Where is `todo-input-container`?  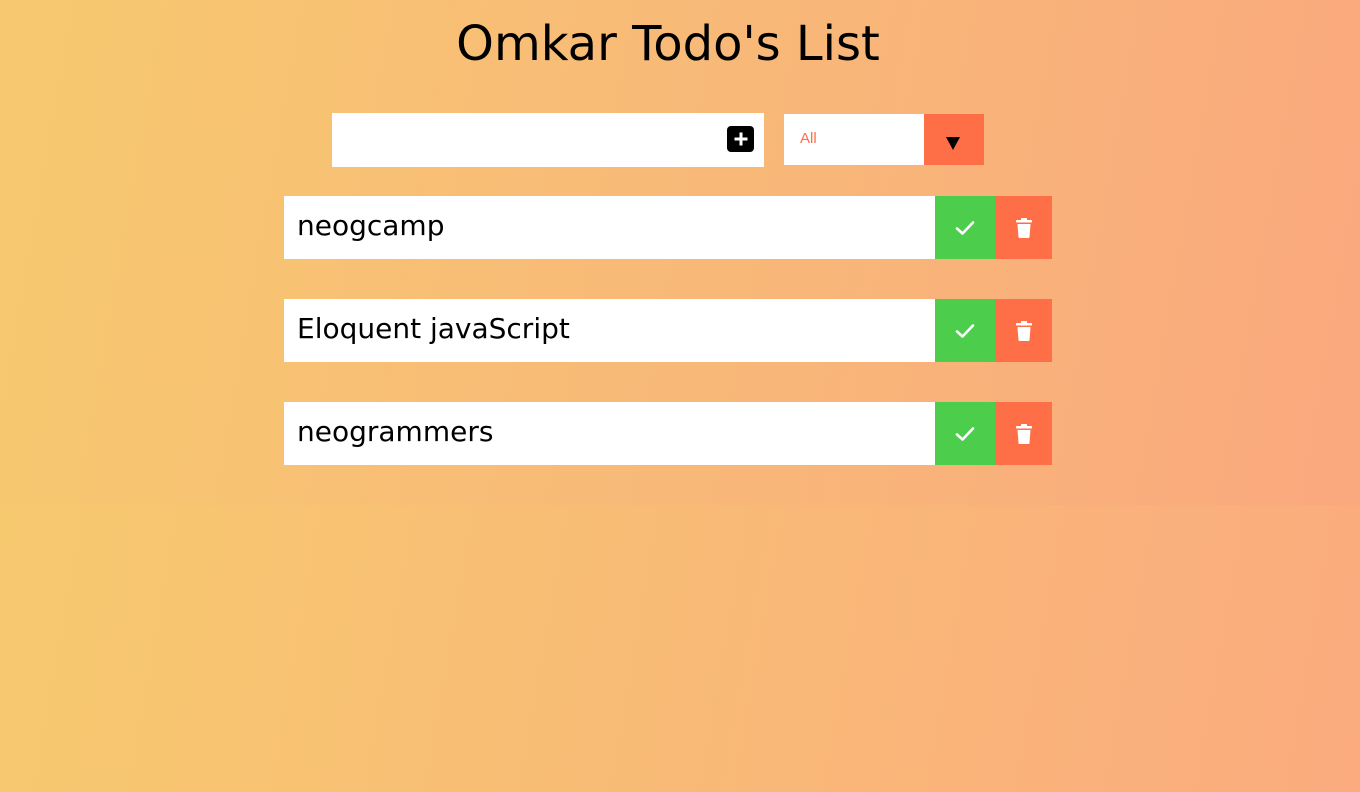
todo-input-container is located at coordinates (548, 140).